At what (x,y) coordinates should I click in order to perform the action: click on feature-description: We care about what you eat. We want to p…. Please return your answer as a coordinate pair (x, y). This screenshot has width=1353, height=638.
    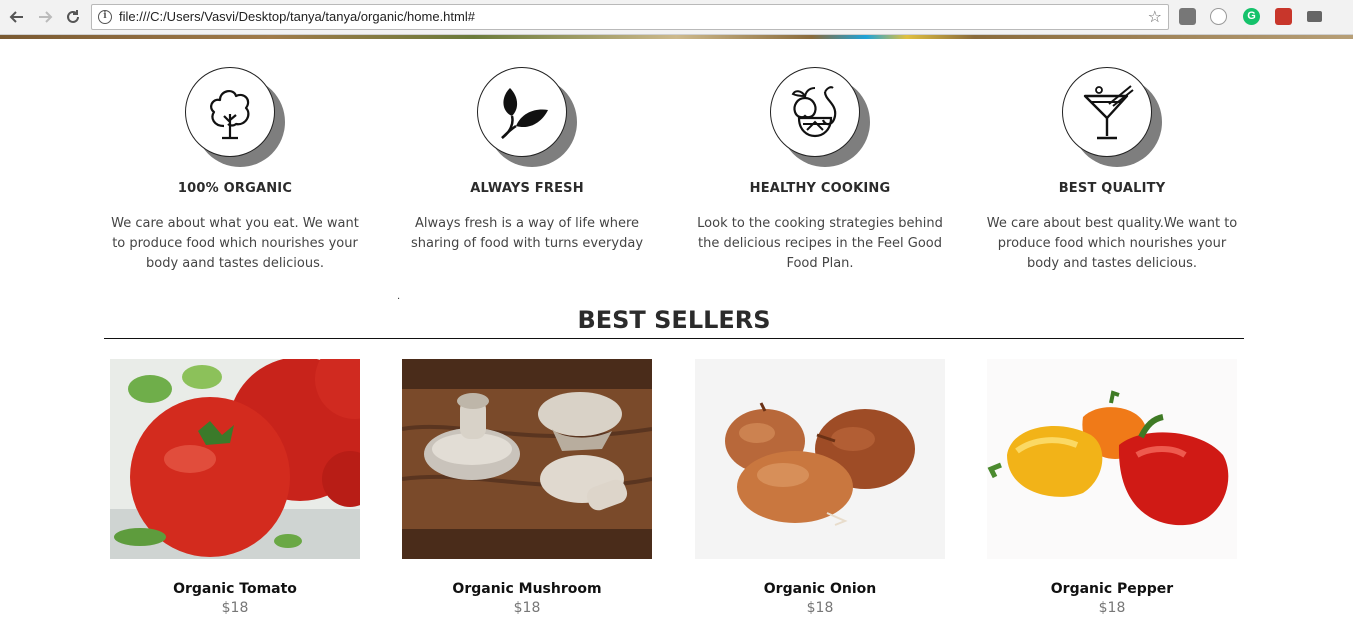
    Looking at the image, I should click on (235, 243).